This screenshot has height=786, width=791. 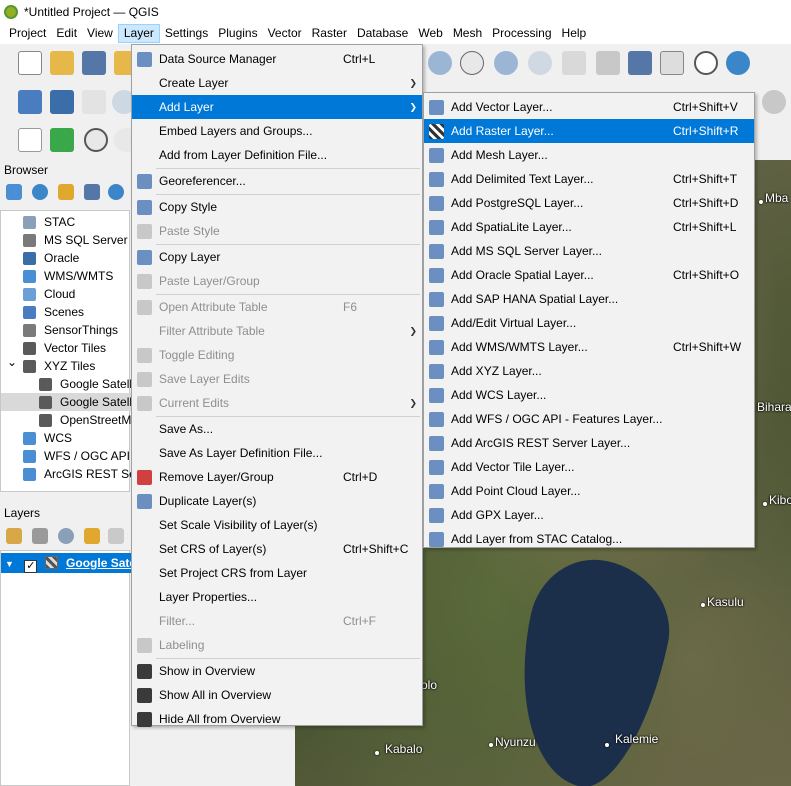 What do you see at coordinates (27, 33) in the screenshot?
I see `menu-project: Project` at bounding box center [27, 33].